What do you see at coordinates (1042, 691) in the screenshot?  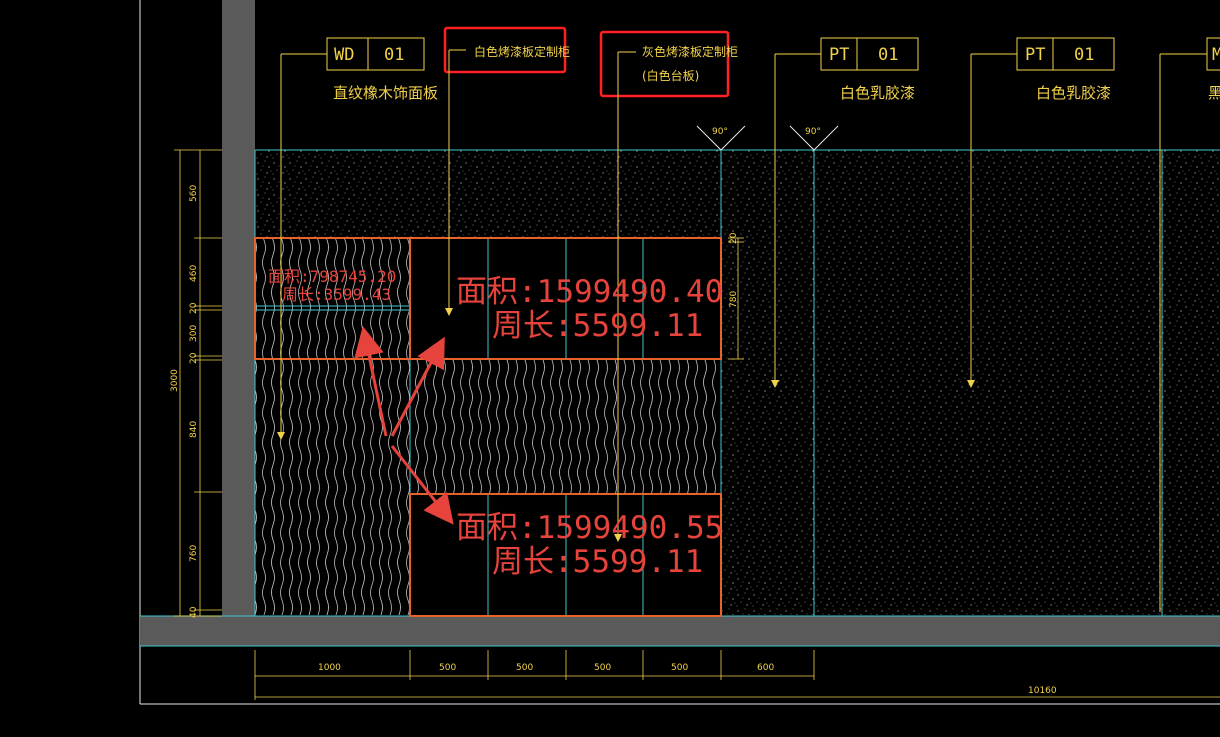 I see `dim-10160: 10160` at bounding box center [1042, 691].